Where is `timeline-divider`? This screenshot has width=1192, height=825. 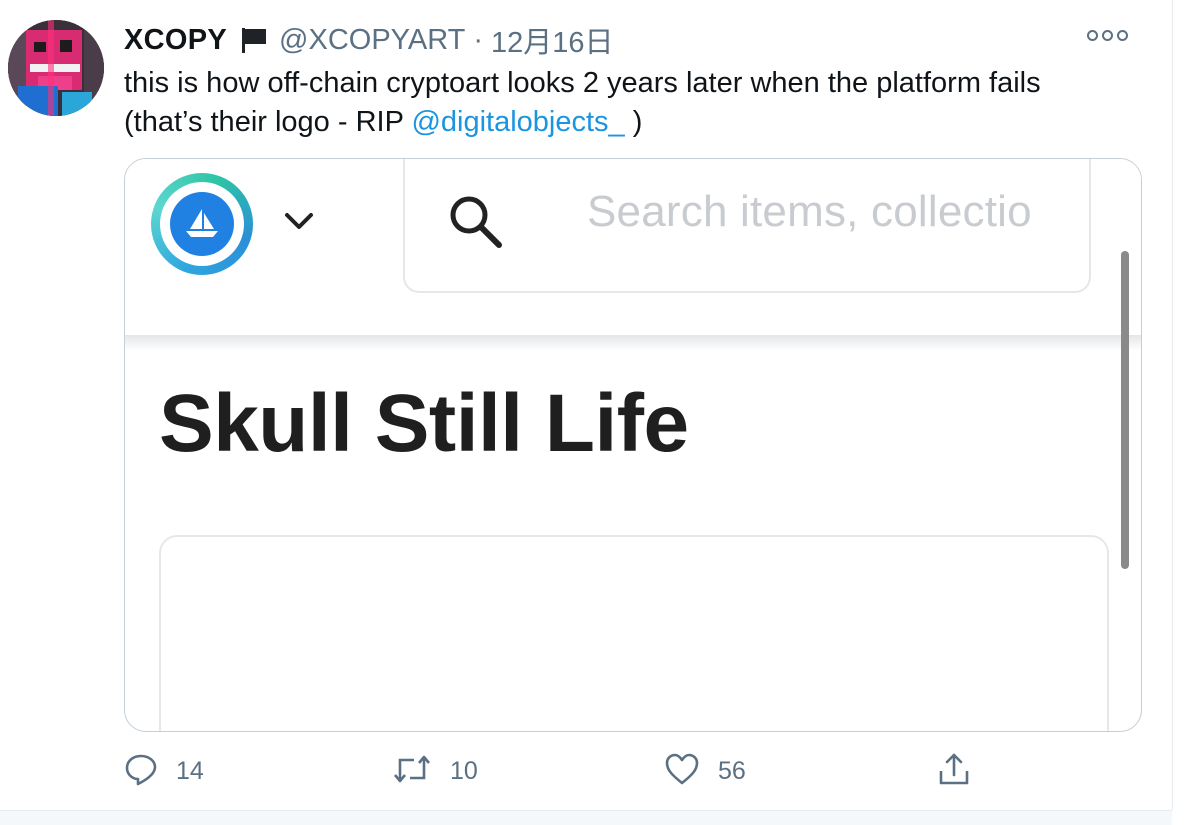 timeline-divider is located at coordinates (586, 817).